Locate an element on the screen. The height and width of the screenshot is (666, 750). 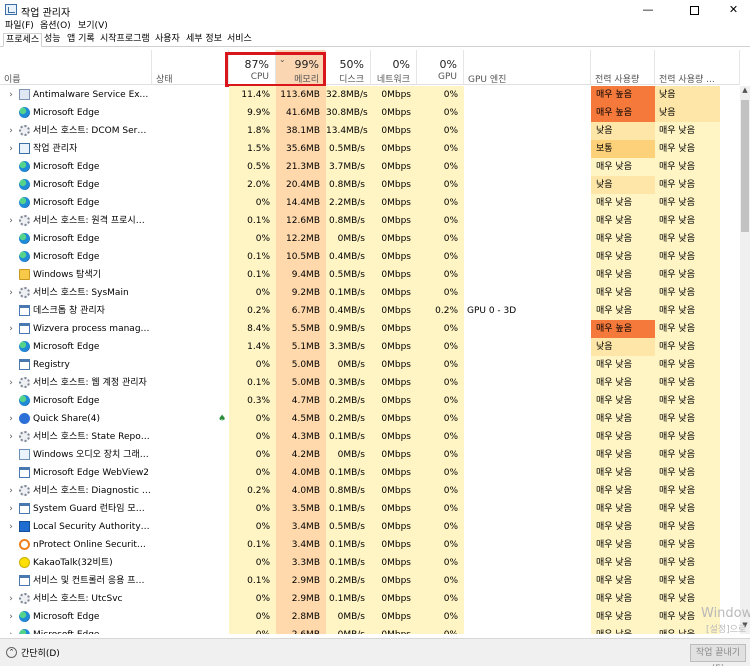
column-header-network: 0% 네트워크 is located at coordinates (394, 67).